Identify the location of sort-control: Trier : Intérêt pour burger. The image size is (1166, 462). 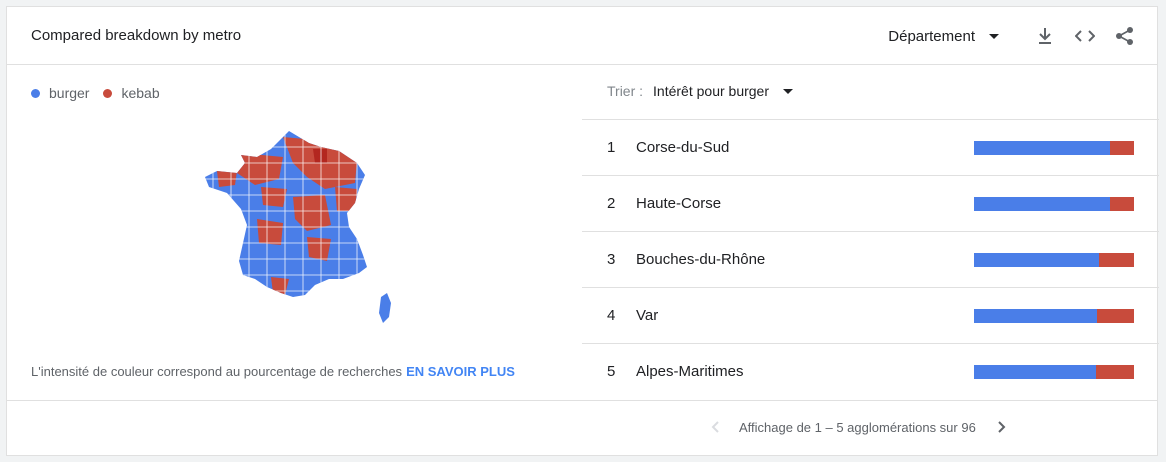
(700, 91).